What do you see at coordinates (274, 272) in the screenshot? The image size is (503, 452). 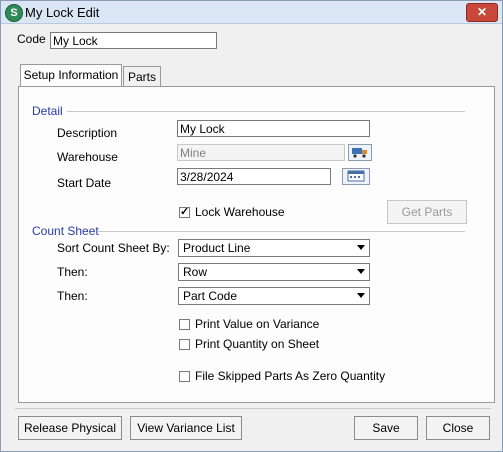 I see `then-1-select: Row` at bounding box center [274, 272].